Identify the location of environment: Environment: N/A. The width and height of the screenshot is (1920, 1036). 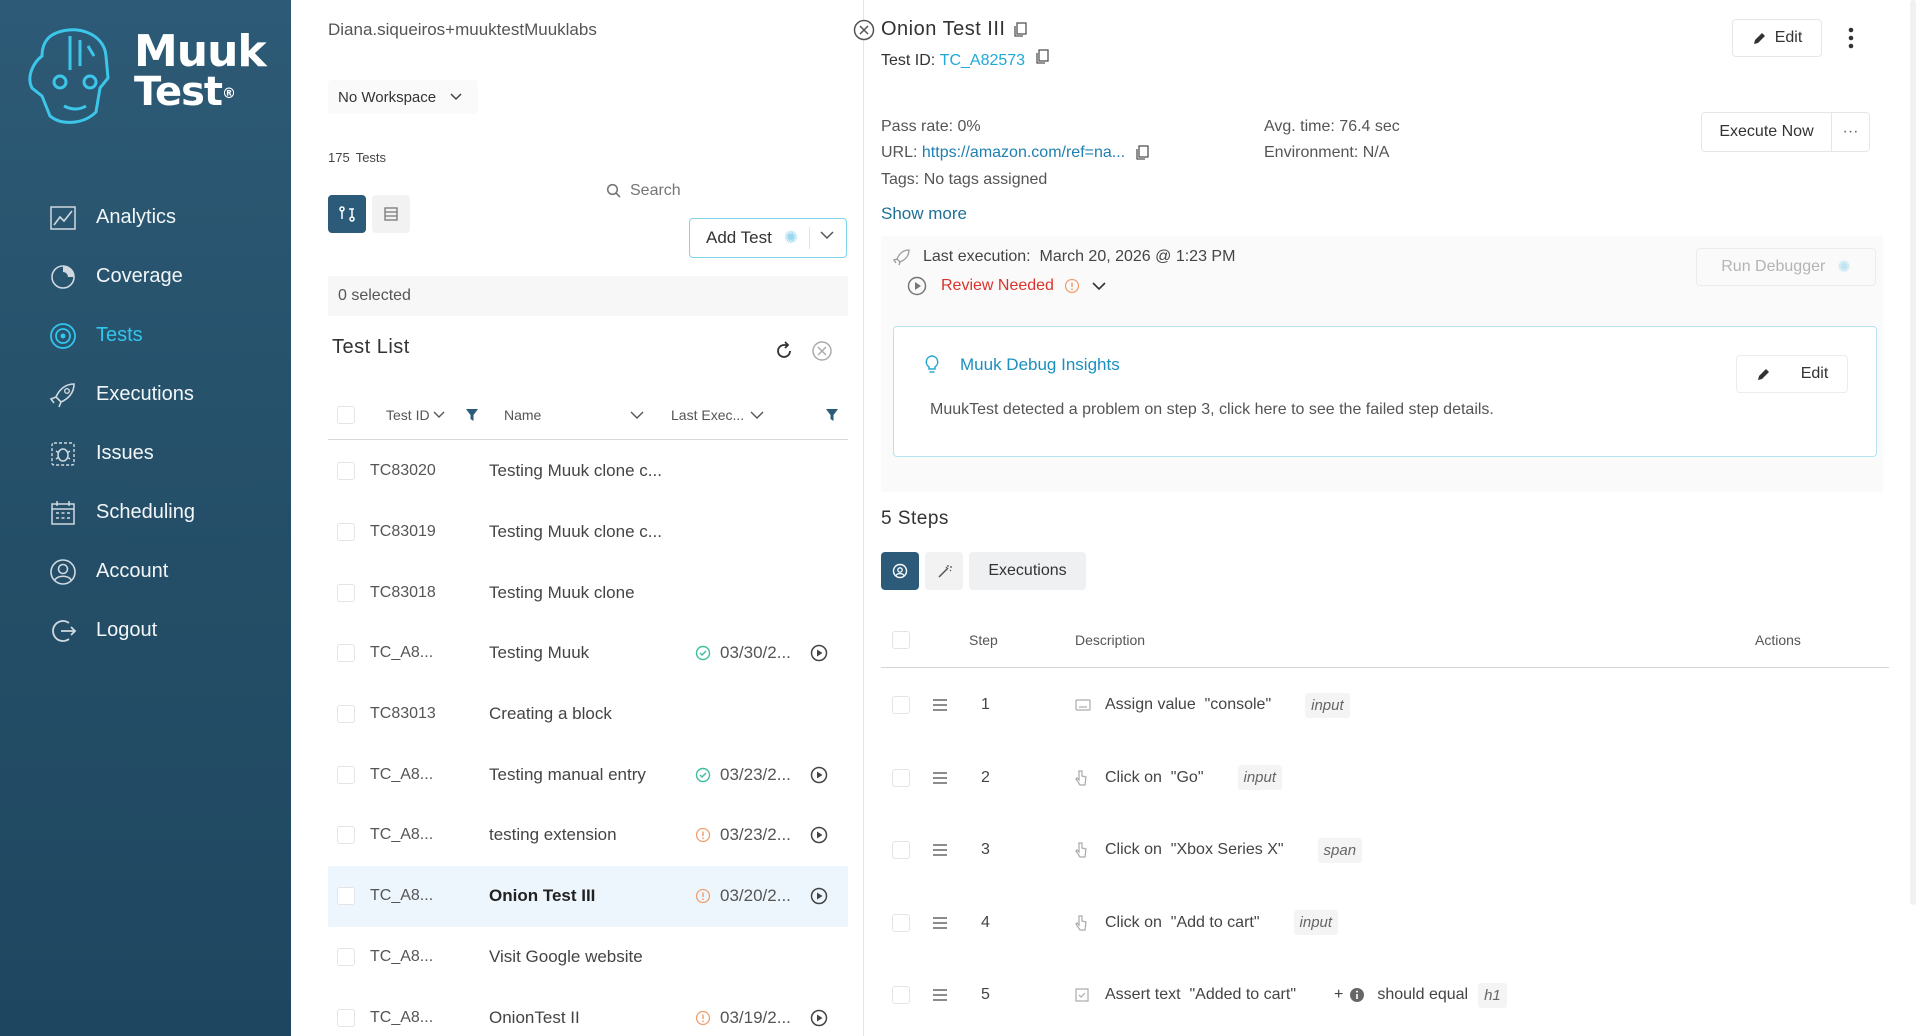
(1327, 152).